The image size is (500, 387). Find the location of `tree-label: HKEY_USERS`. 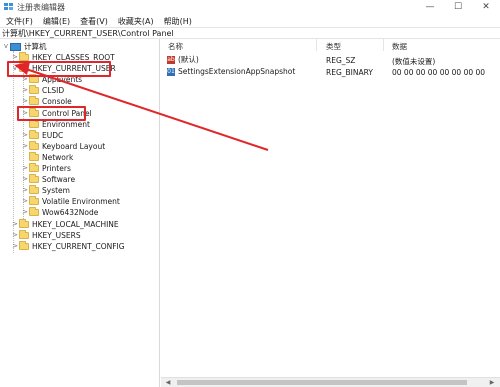

tree-label: HKEY_USERS is located at coordinates (56, 235).